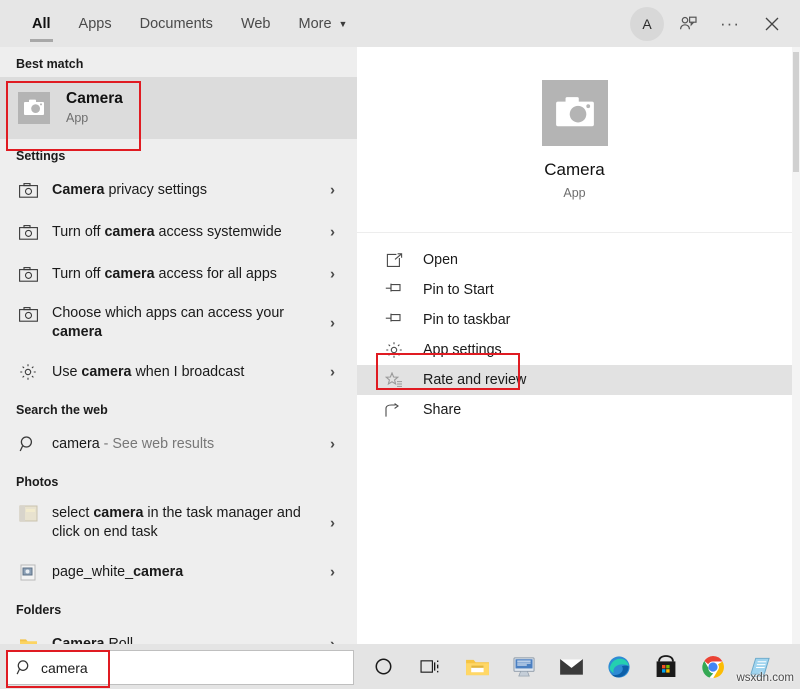 The width and height of the screenshot is (800, 689). I want to click on best-match-item-camera: Camera App, so click(178, 108).